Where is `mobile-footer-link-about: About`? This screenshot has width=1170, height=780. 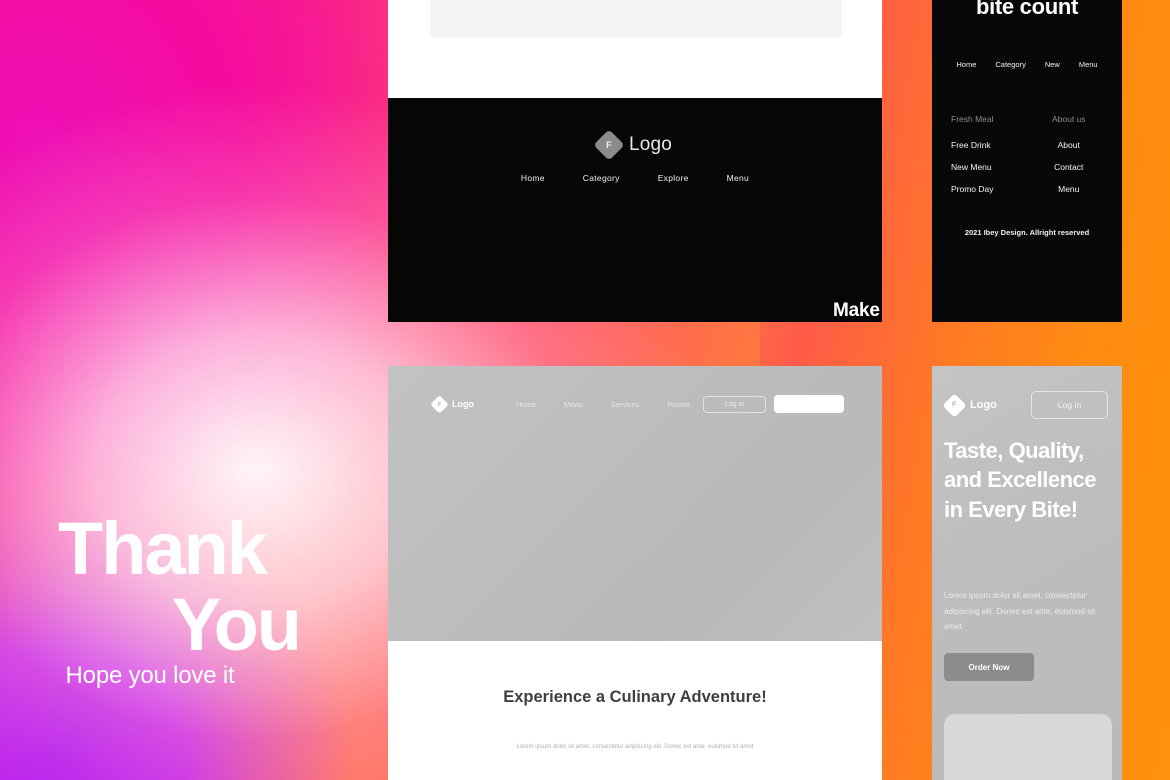
mobile-footer-link-about: About is located at coordinates (1069, 145).